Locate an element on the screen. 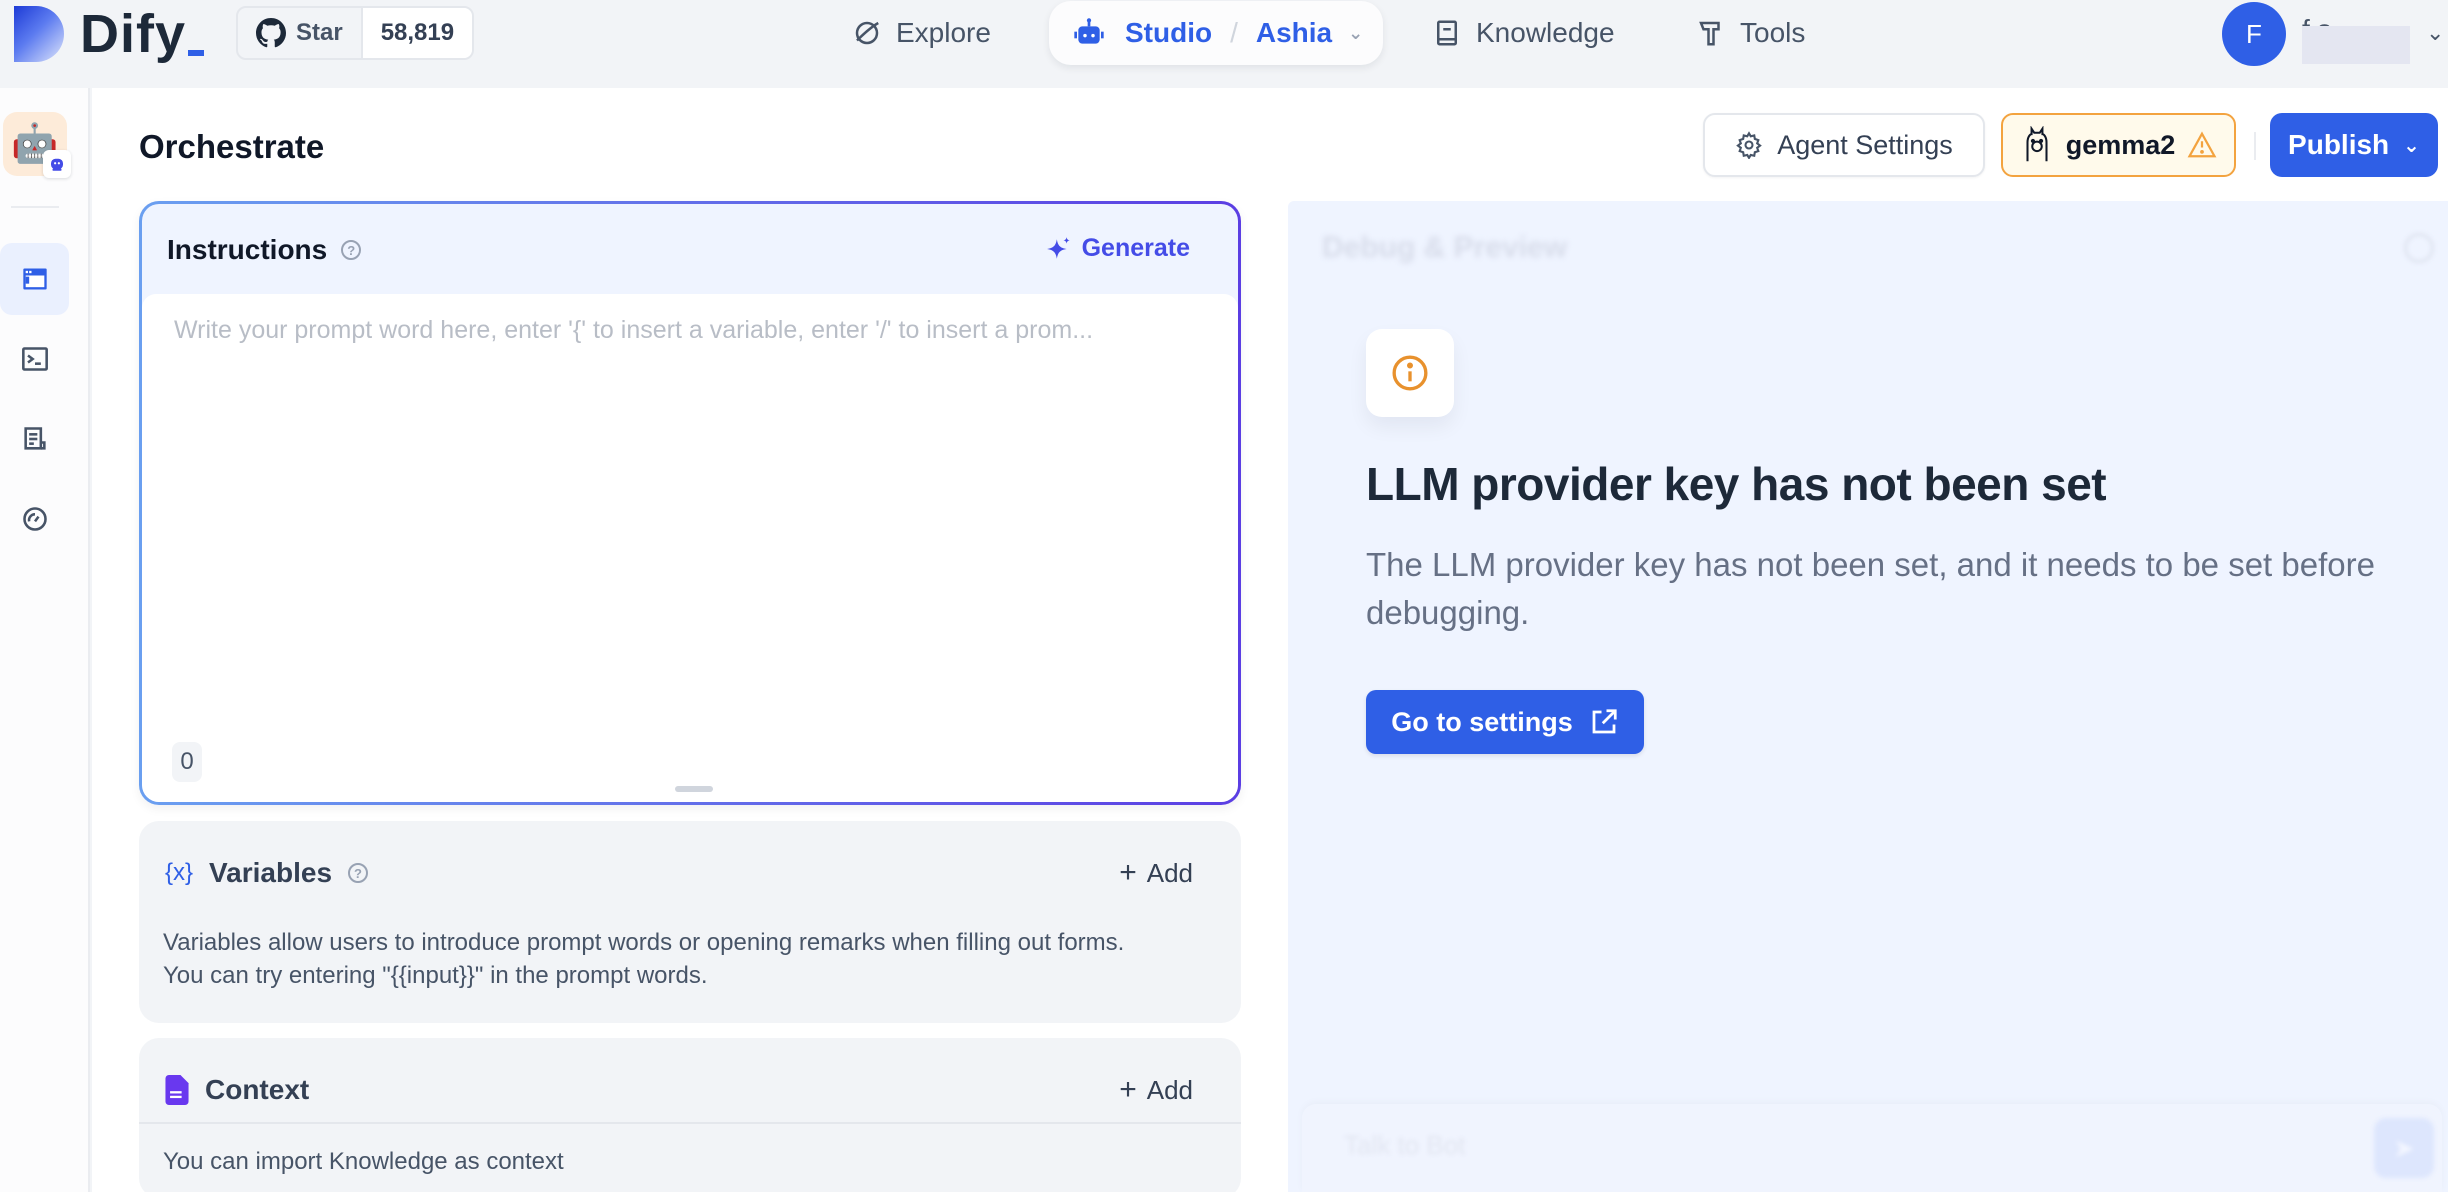 Image resolution: width=2448 pixels, height=1192 pixels. model-selector-button: gemma2 is located at coordinates (2118, 145).